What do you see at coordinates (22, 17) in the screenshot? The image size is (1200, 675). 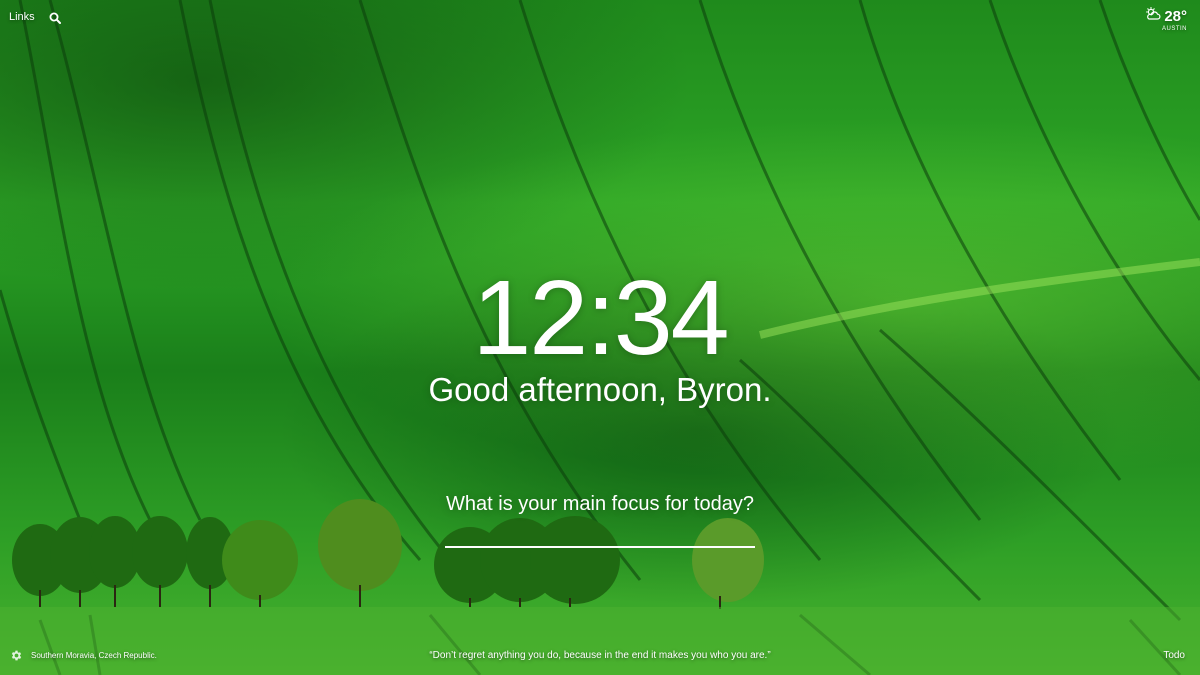 I see `links-button: Links` at bounding box center [22, 17].